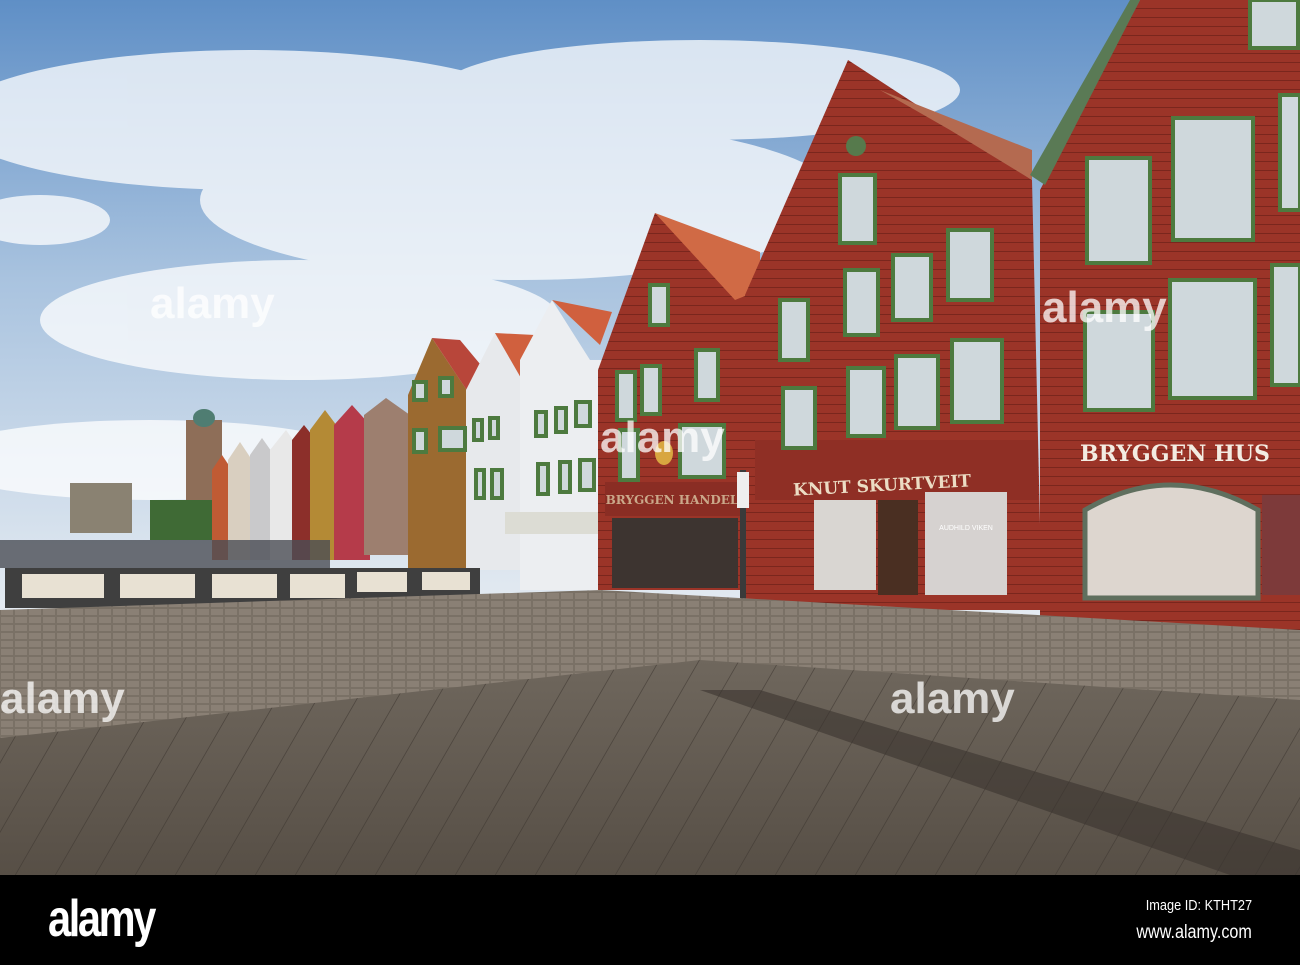 The width and height of the screenshot is (1300, 965). Describe the element at coordinates (675, 553) in the screenshot. I see `handel-shopfront` at that location.